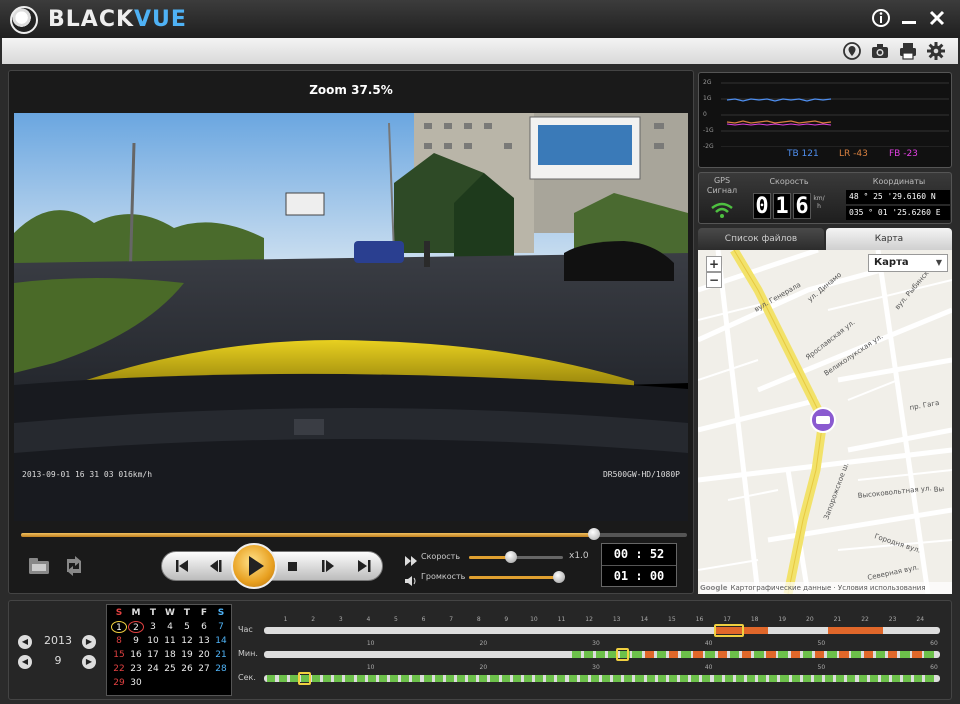 The width and height of the screenshot is (960, 704). What do you see at coordinates (221, 641) in the screenshot?
I see `calendar-day: 14` at bounding box center [221, 641].